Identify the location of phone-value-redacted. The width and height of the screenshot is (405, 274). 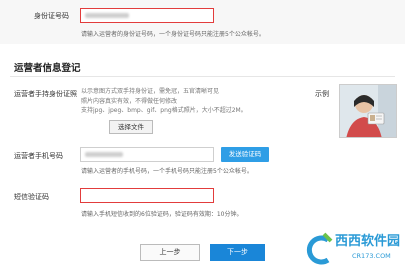
(104, 154).